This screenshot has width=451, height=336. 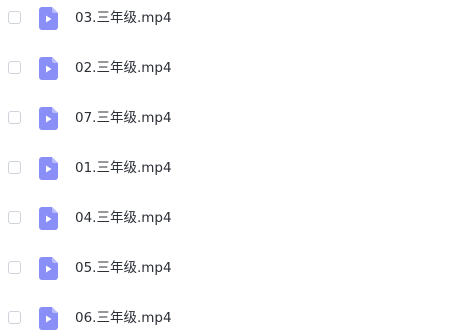 What do you see at coordinates (123, 18) in the screenshot?
I see `file-name: 03.三年级.mp4` at bounding box center [123, 18].